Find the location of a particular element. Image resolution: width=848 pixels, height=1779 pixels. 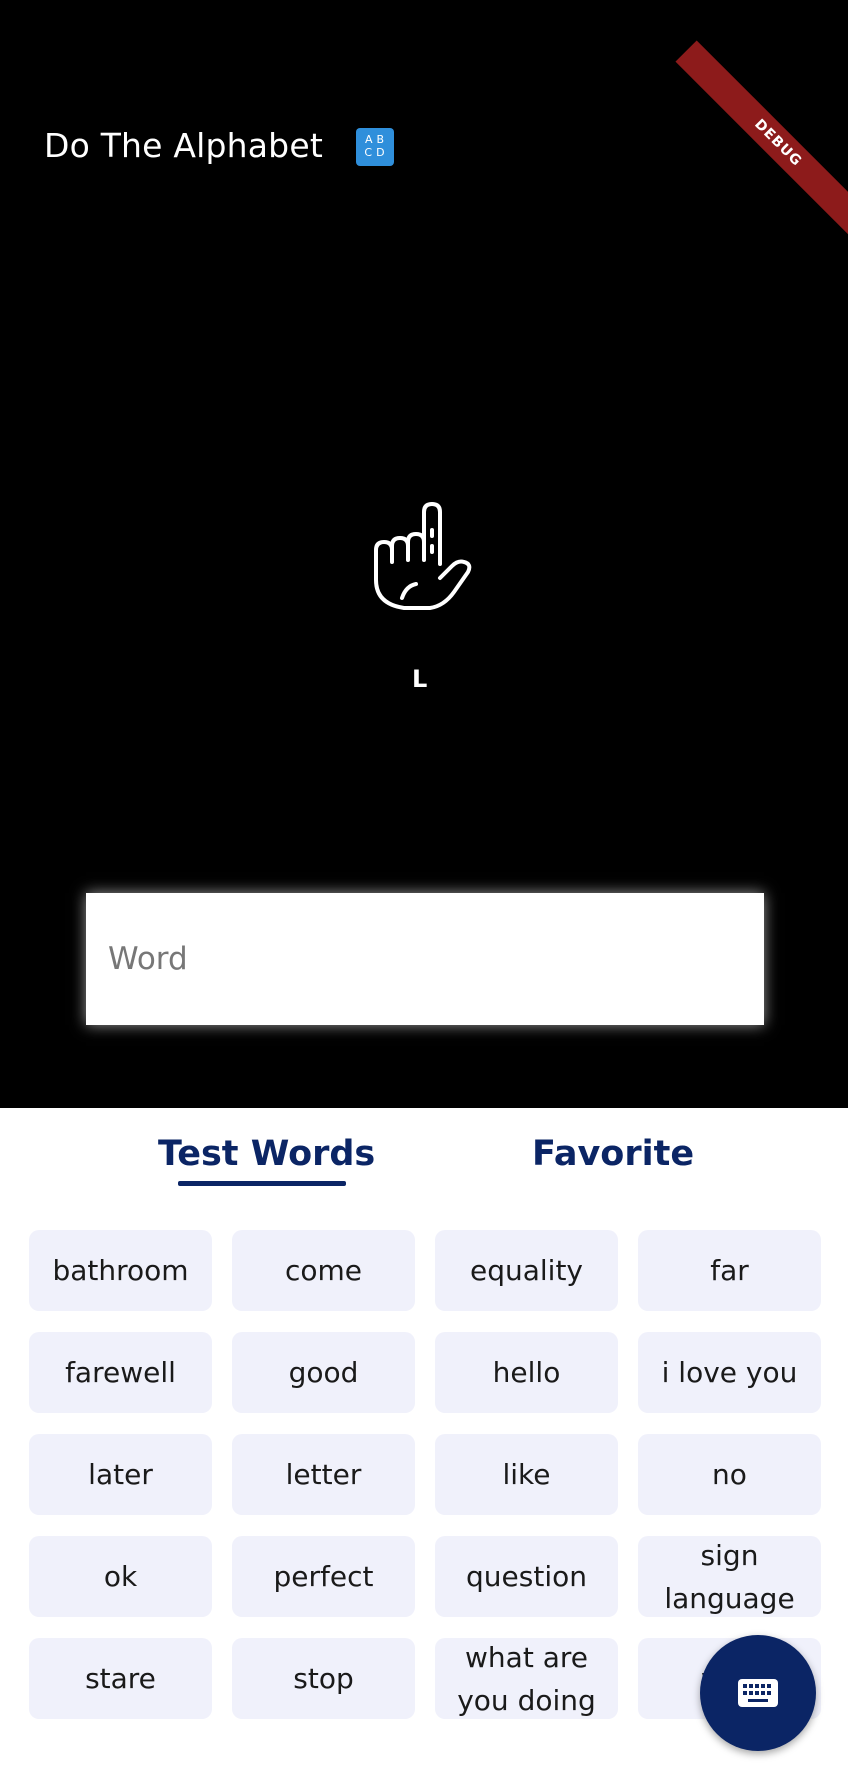

word-chip-stop: stop is located at coordinates (323, 1678).